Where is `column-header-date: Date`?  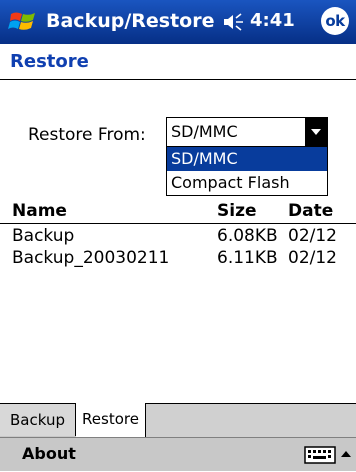
column-header-date: Date is located at coordinates (310, 211).